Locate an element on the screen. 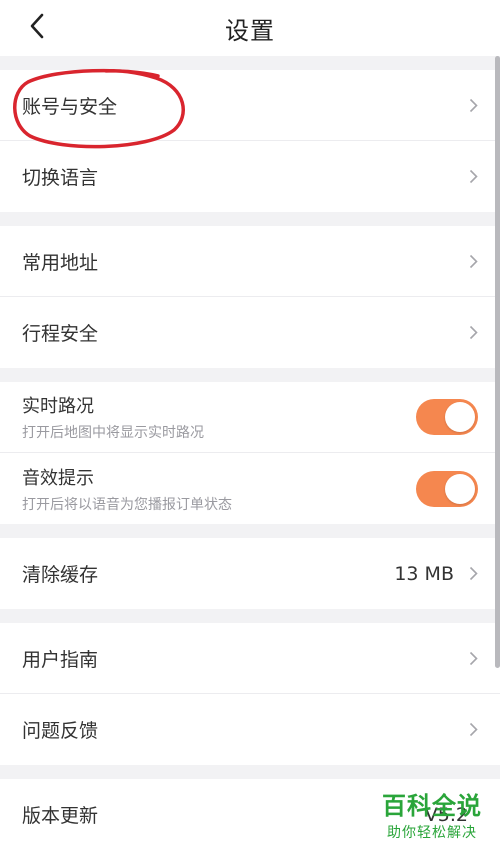 The width and height of the screenshot is (500, 850). sound-prompt-item: 音效提示 打开后将以语音为您播报订单状态 is located at coordinates (250, 488).